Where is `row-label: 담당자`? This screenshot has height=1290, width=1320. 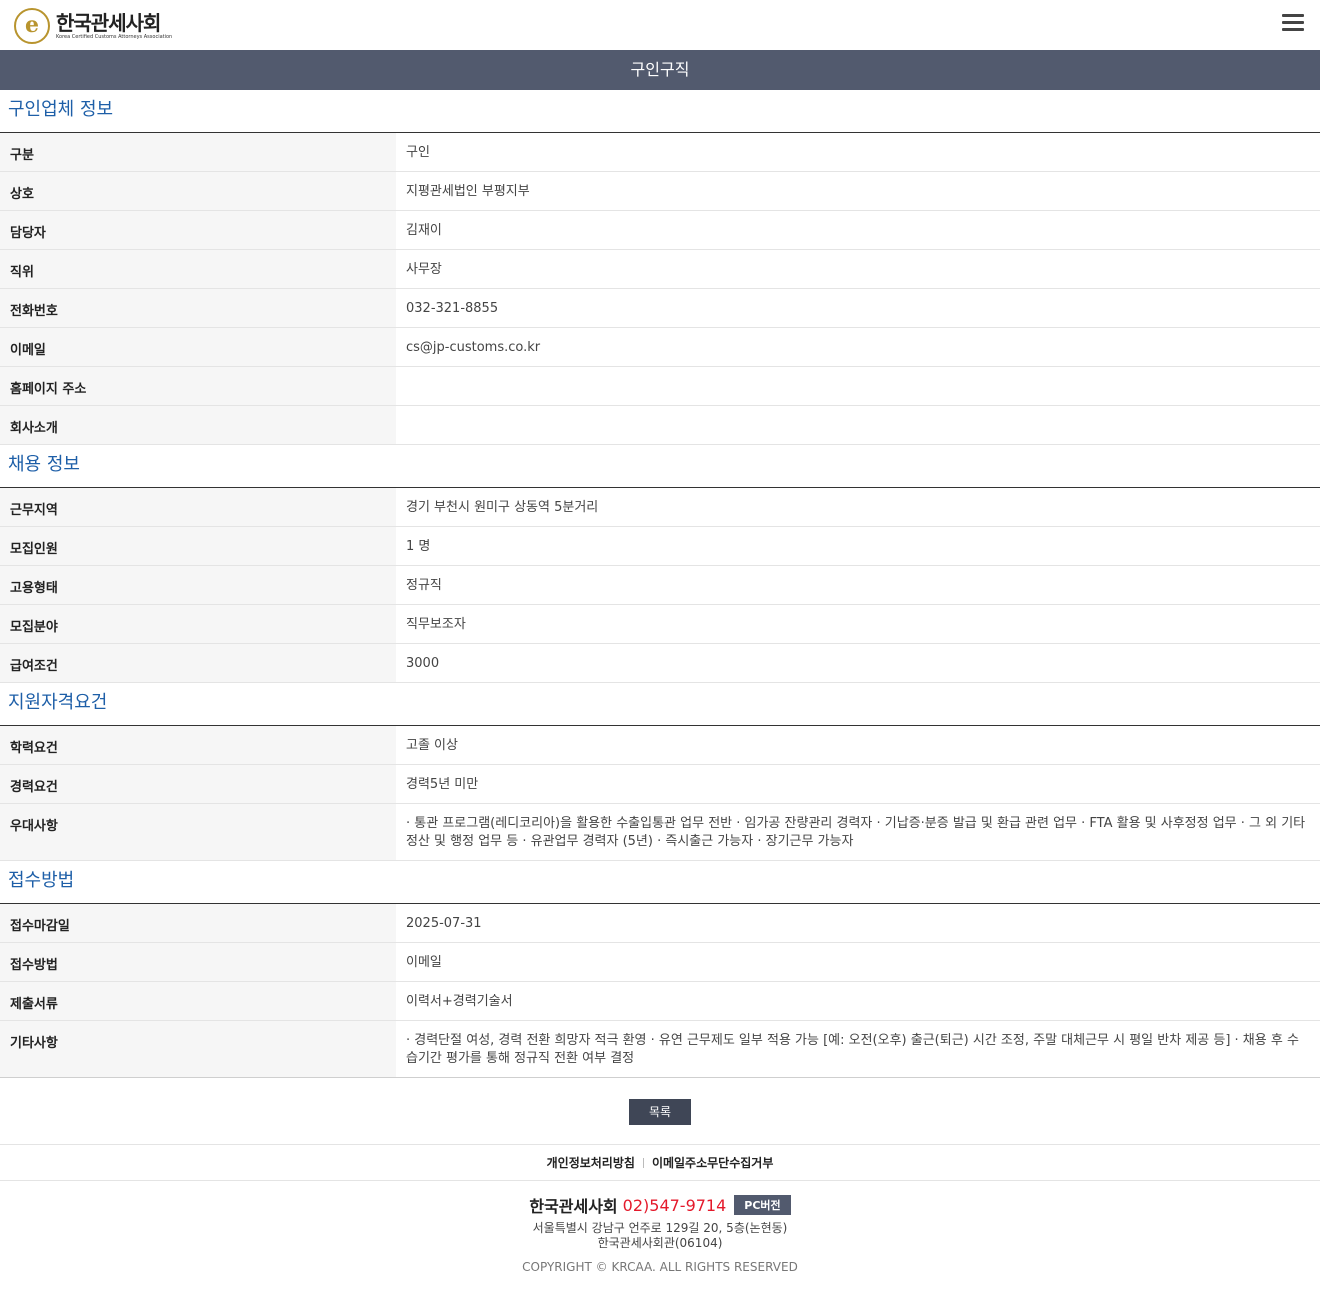
row-label: 담당자 is located at coordinates (198, 230).